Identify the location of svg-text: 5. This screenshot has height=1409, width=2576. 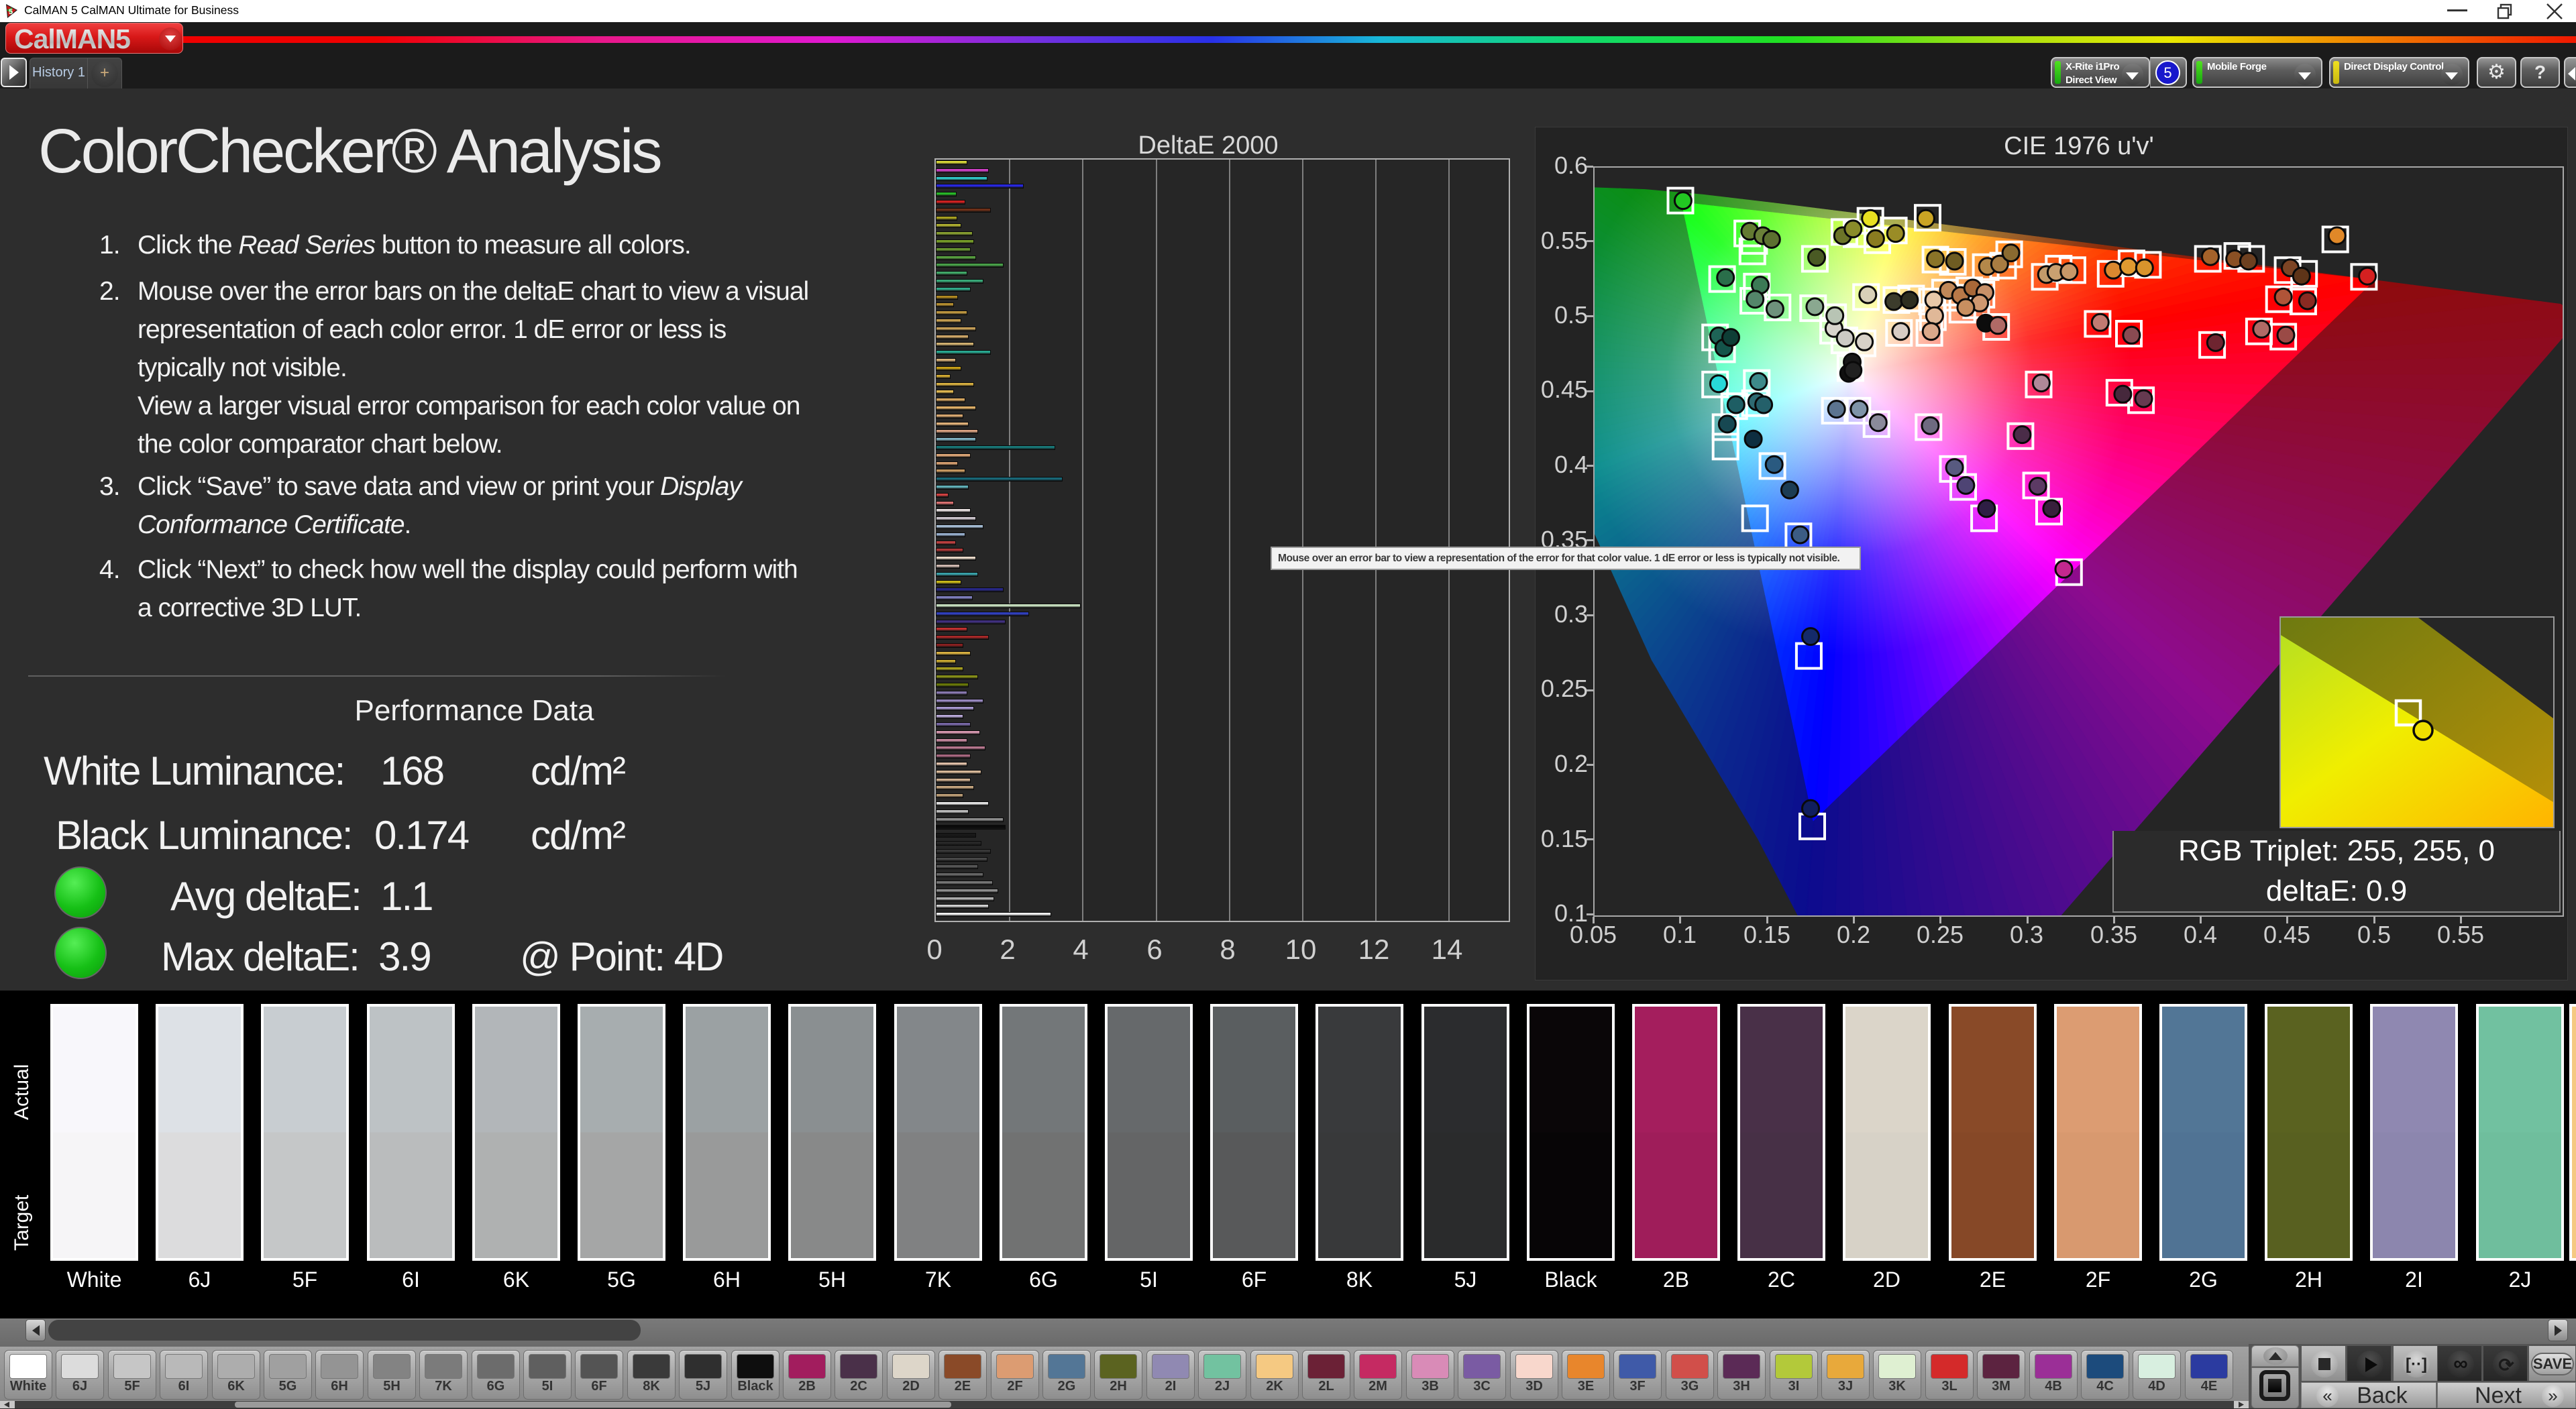
(11, 12).